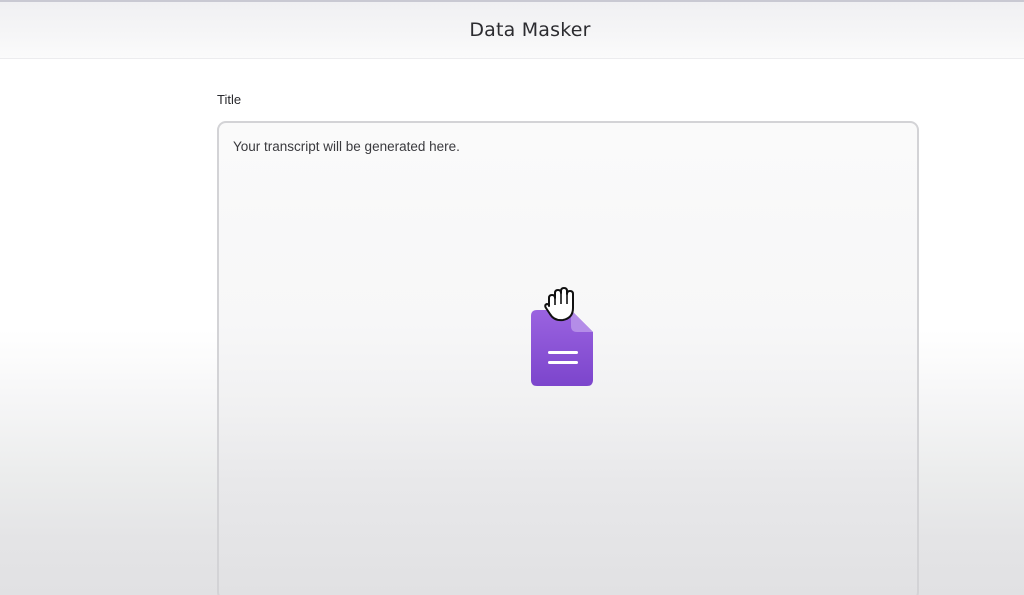 This screenshot has height=595, width=1024. What do you see at coordinates (530, 30) in the screenshot?
I see `app-title: Data Masker` at bounding box center [530, 30].